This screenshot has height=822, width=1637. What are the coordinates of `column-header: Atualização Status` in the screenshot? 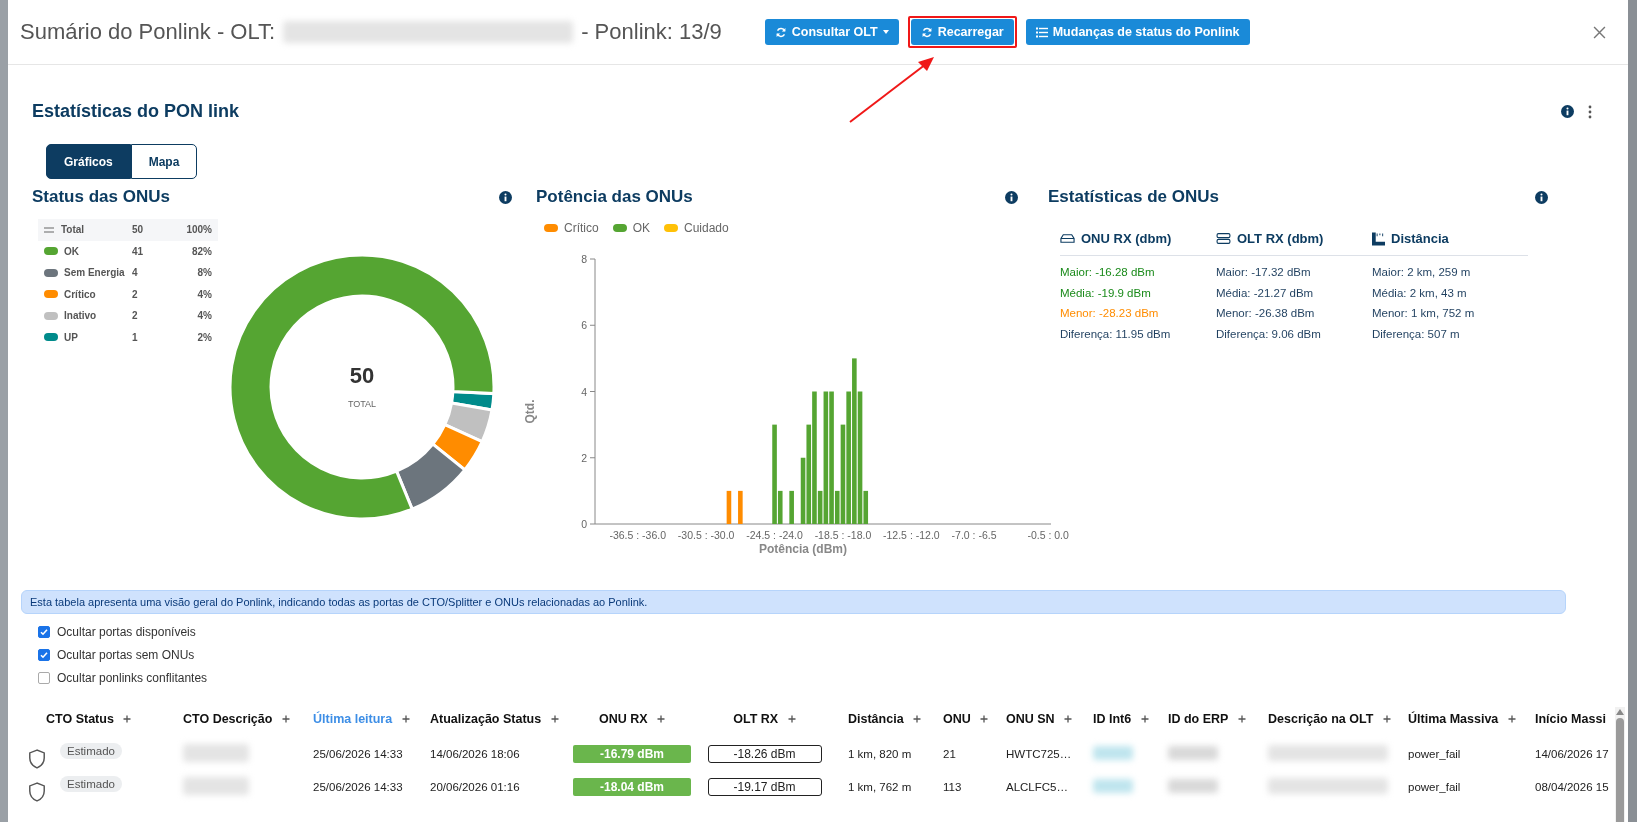 It's located at (486, 719).